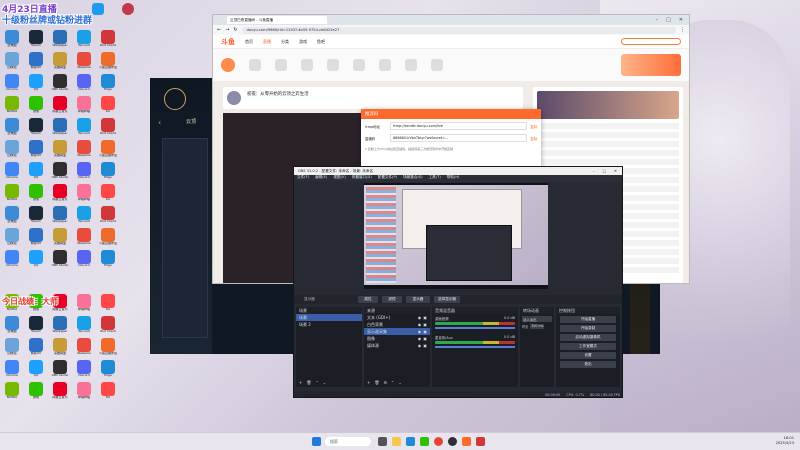 Image resolution: width=800 pixels, height=450 pixels. I want to click on scene-up-icon: ⌃, so click(316, 382).